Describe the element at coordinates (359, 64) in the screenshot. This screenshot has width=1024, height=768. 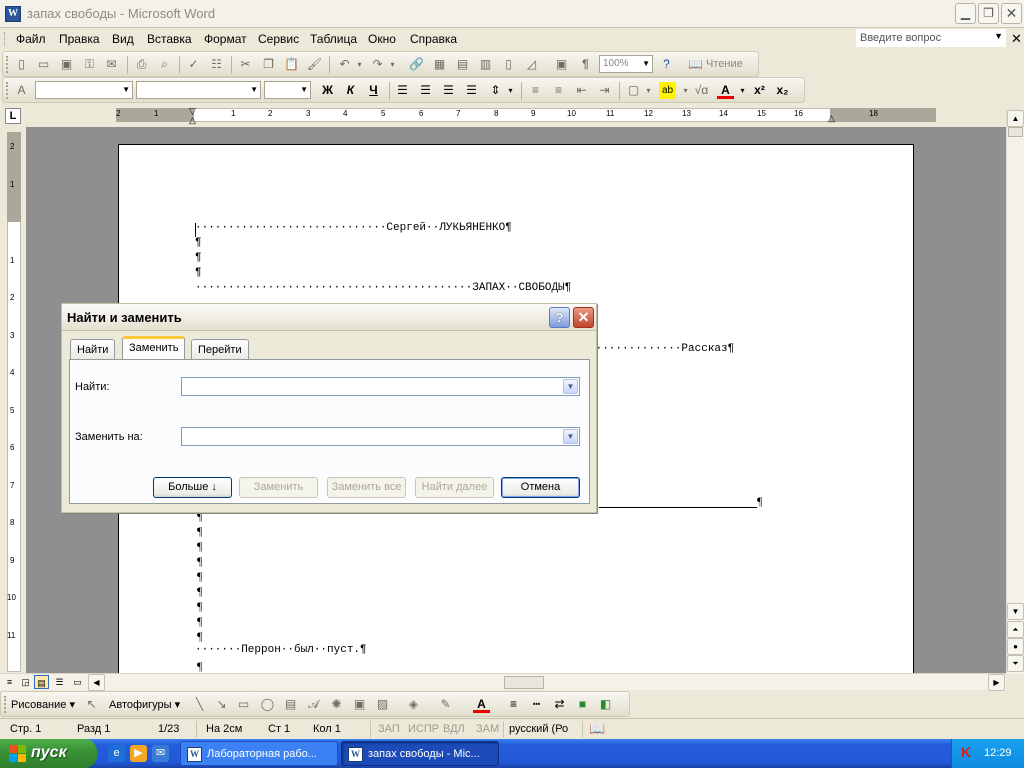
I see `undo-dropdown-icon: ▾` at that location.